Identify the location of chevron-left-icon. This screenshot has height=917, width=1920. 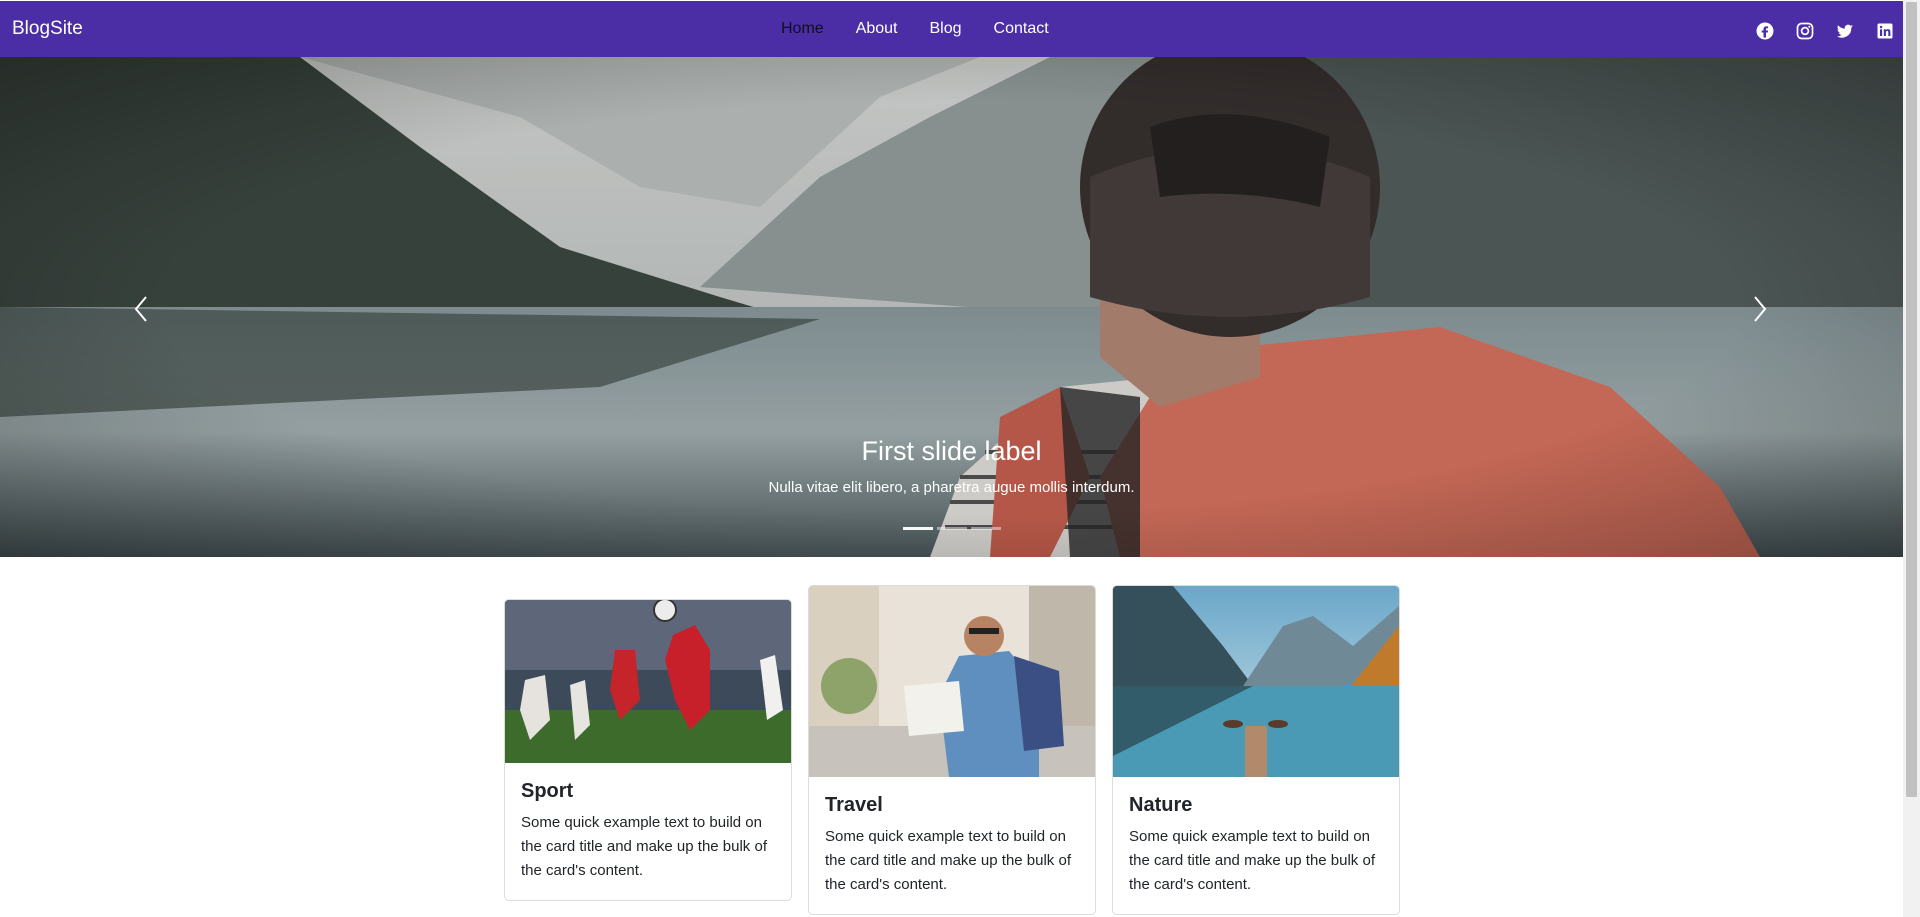
(140, 309).